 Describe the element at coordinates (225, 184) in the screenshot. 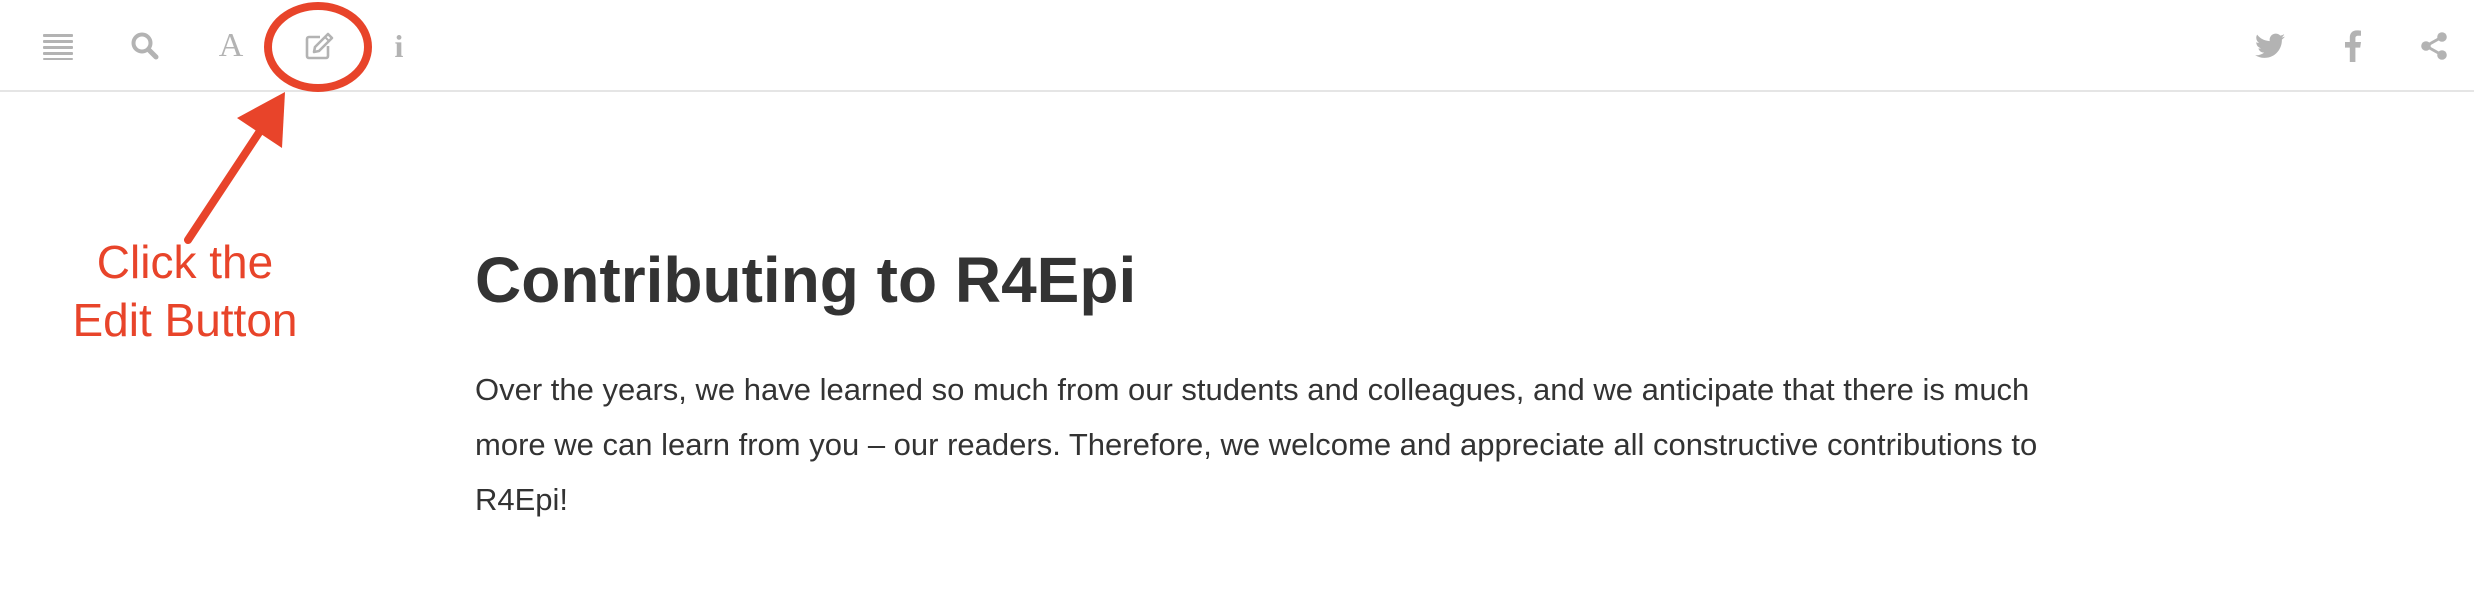

I see `annotation-arrow-shaft` at that location.